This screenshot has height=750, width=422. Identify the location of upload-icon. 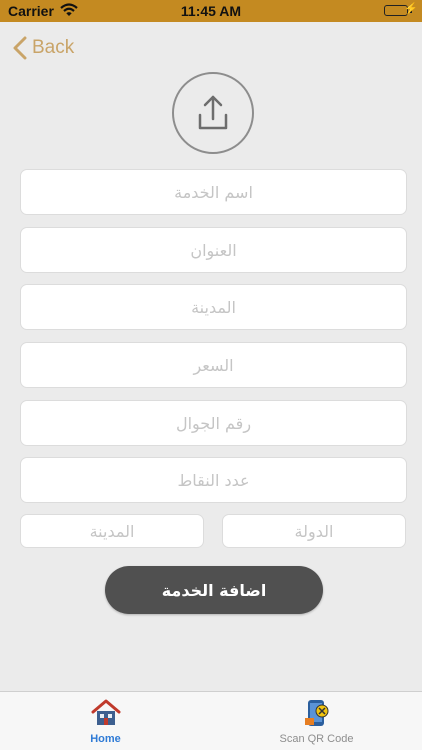
(213, 112).